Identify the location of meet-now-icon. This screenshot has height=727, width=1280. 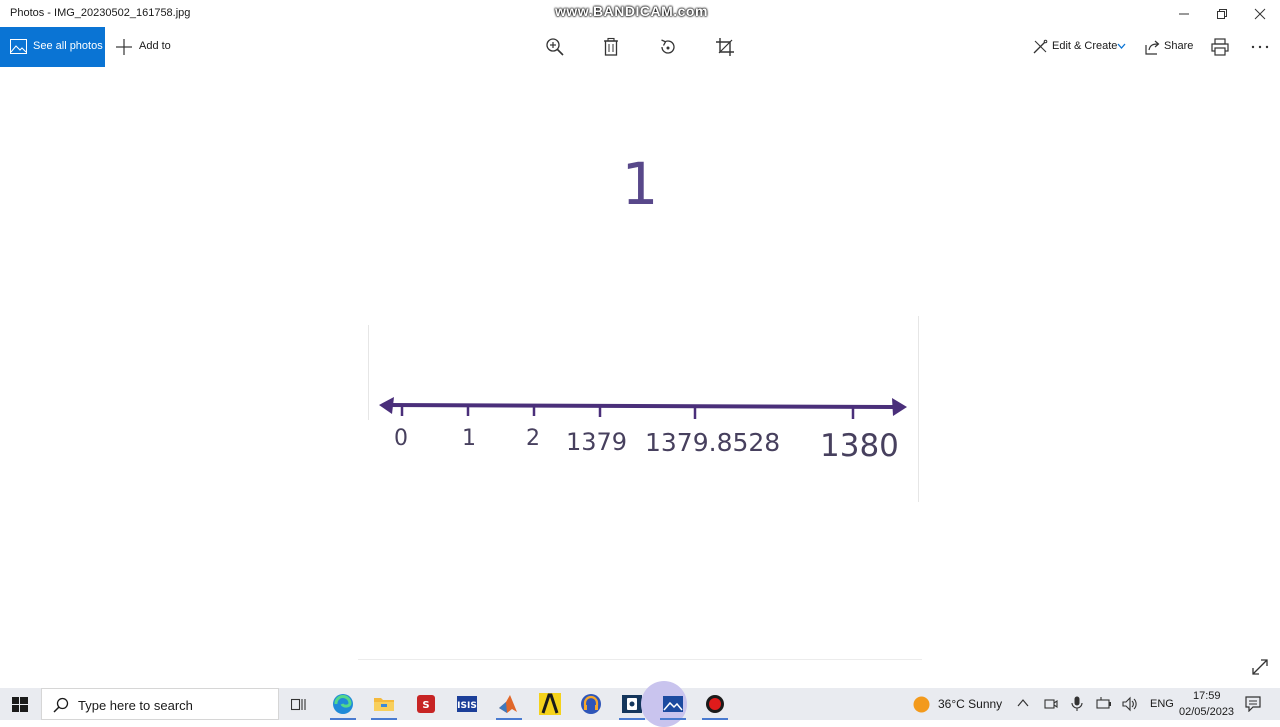
(1051, 704).